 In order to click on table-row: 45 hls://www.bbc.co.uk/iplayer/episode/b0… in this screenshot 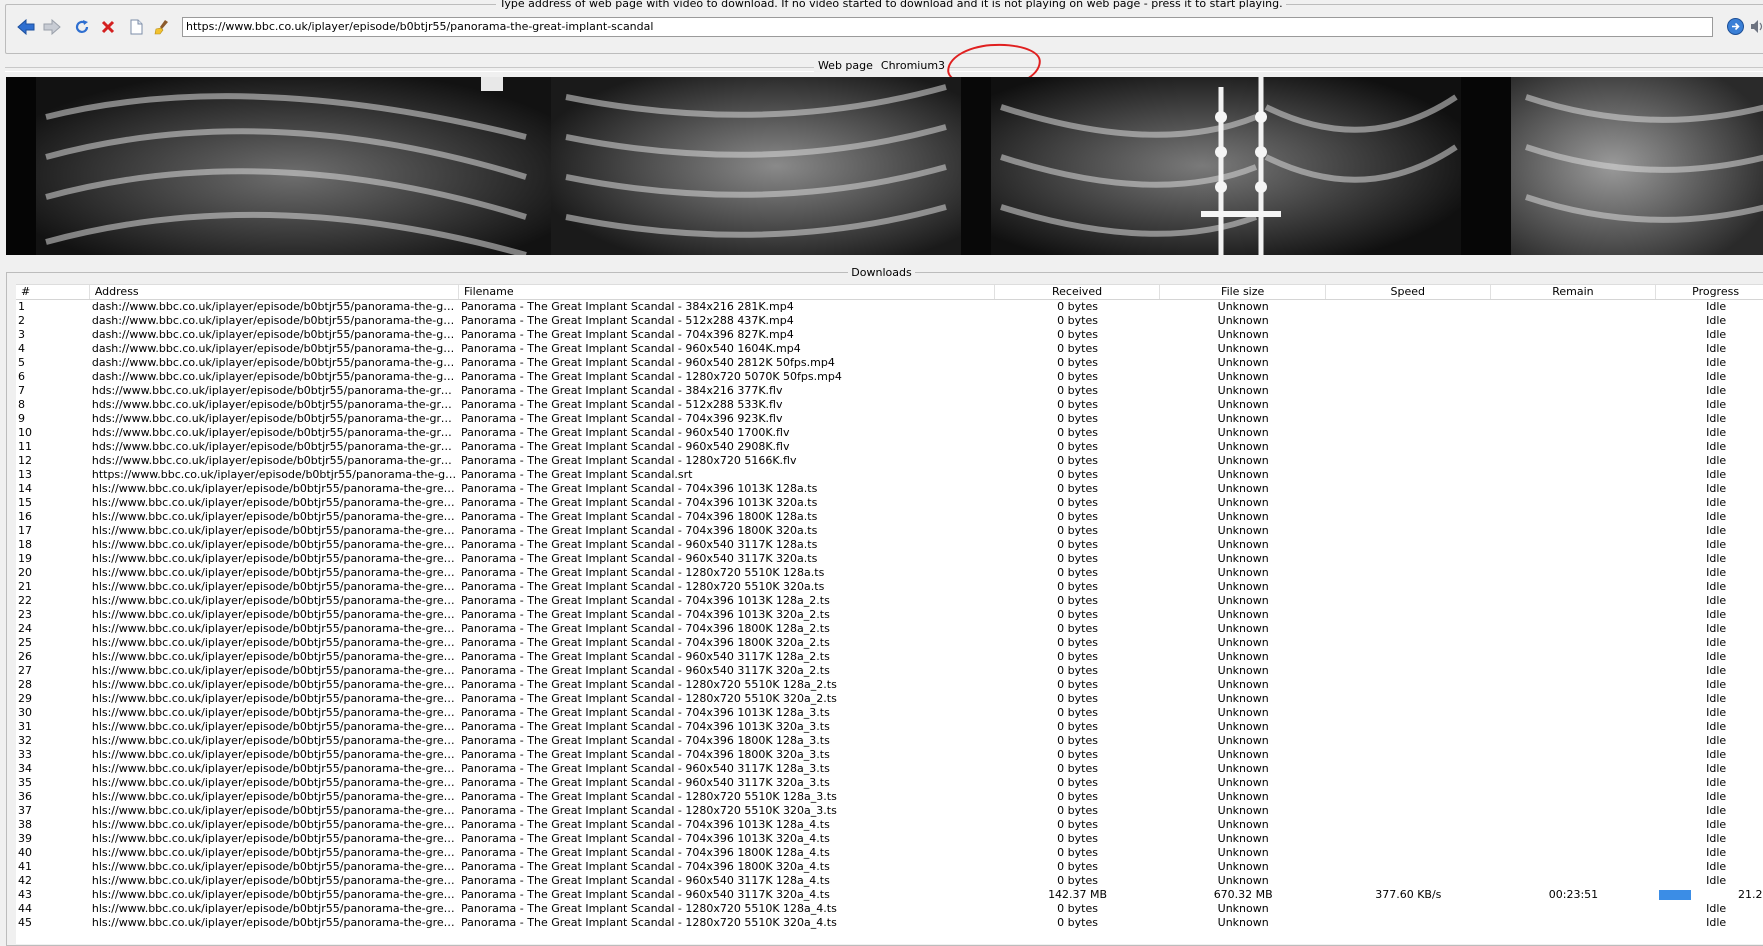, I will do `click(889, 923)`.